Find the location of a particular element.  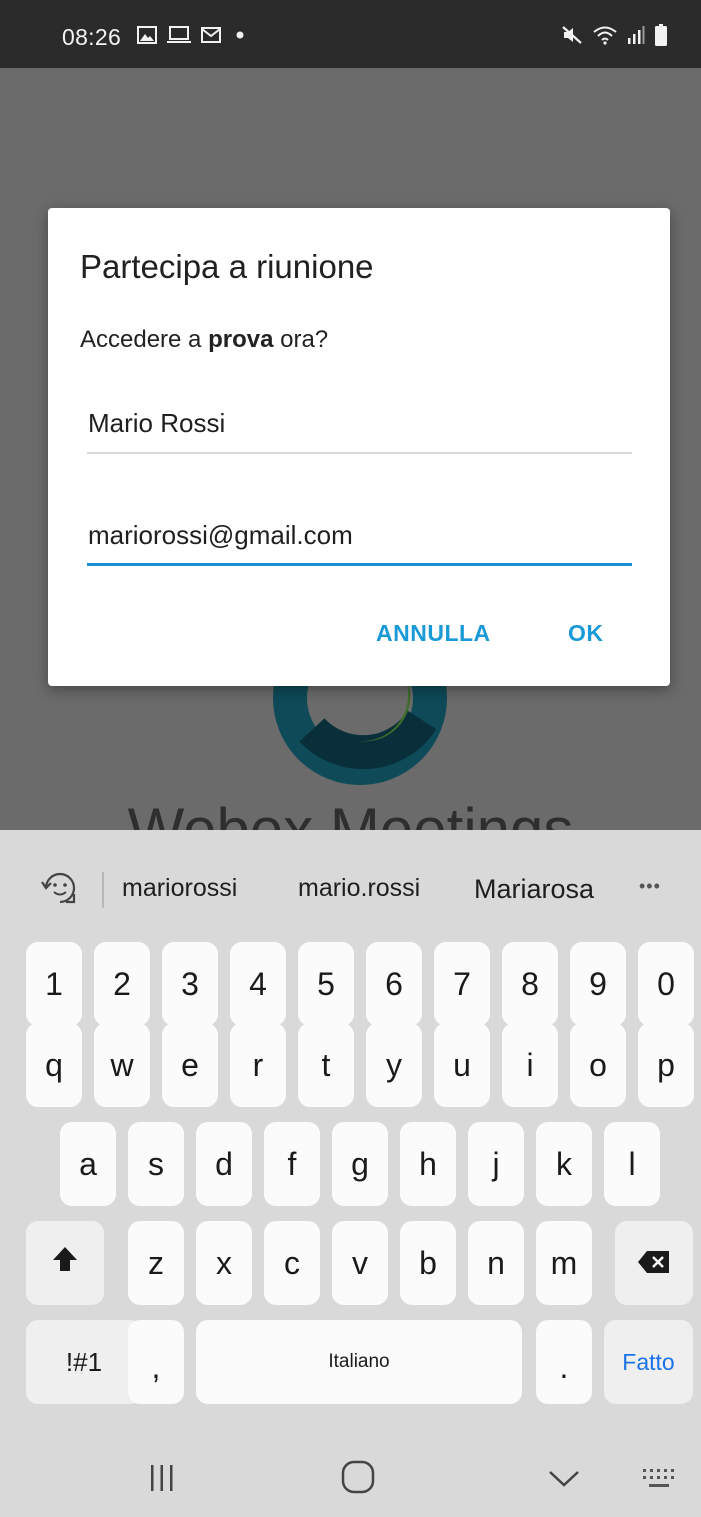

dialog-message-prefix: Accedere a is located at coordinates (144, 339).